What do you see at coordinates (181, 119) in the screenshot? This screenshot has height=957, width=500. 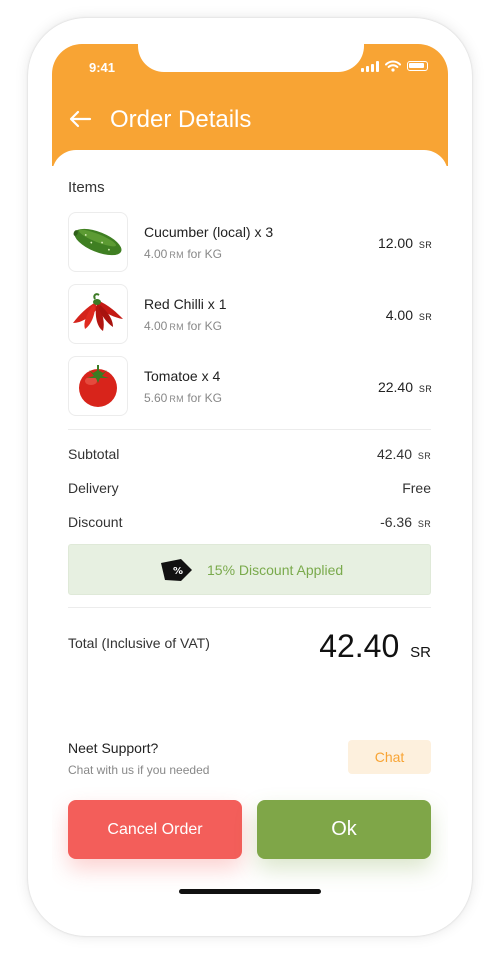 I see `page-title: Order Details` at bounding box center [181, 119].